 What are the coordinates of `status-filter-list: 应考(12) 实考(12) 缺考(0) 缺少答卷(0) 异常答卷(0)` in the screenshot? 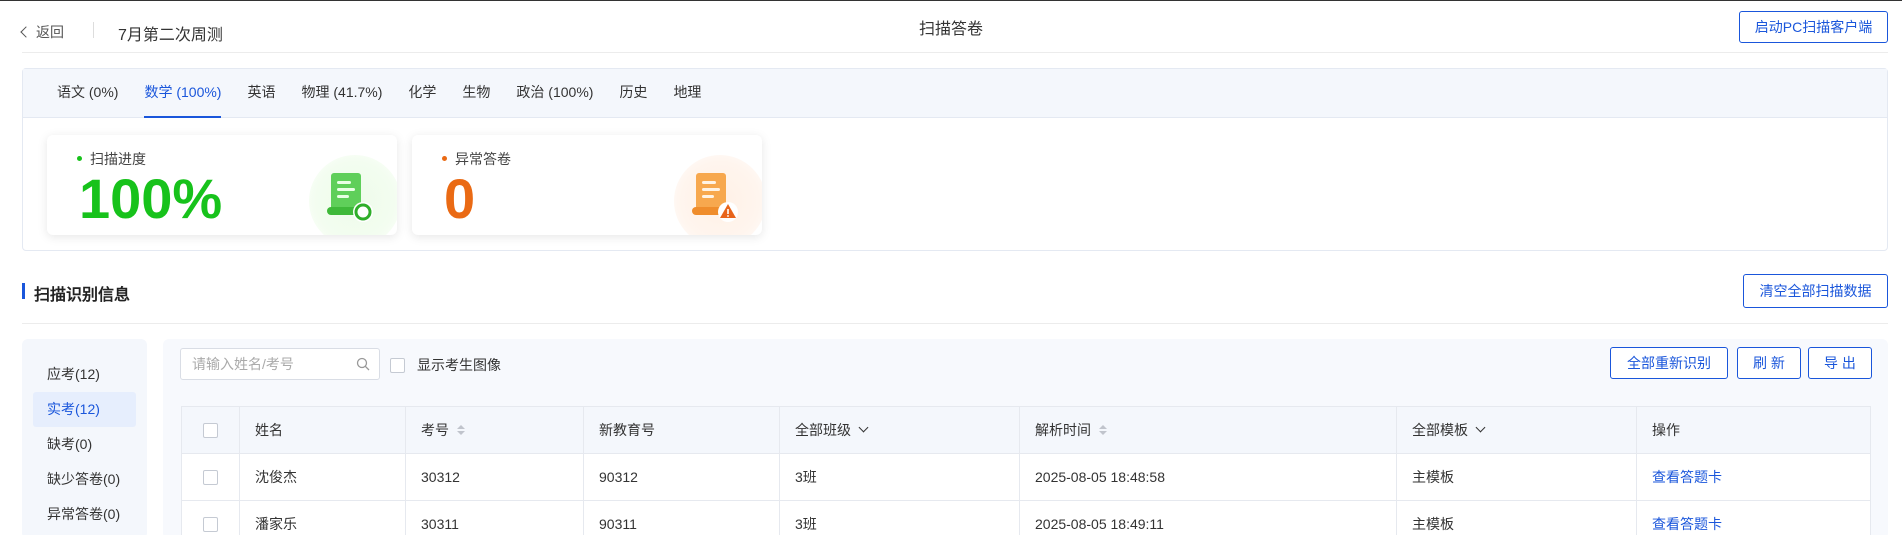 It's located at (84, 437).